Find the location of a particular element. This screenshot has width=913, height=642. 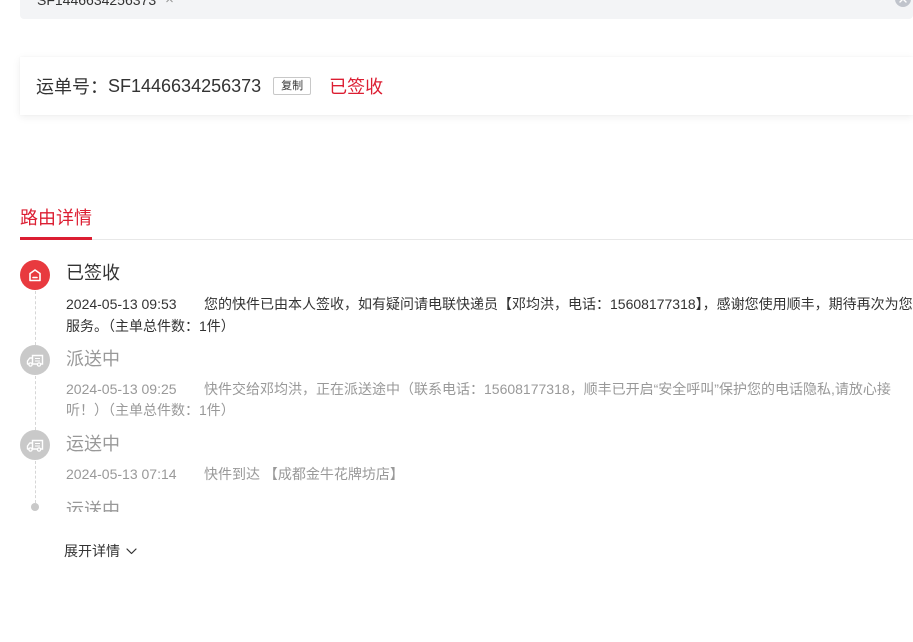

chevron-down-icon is located at coordinates (131, 551).